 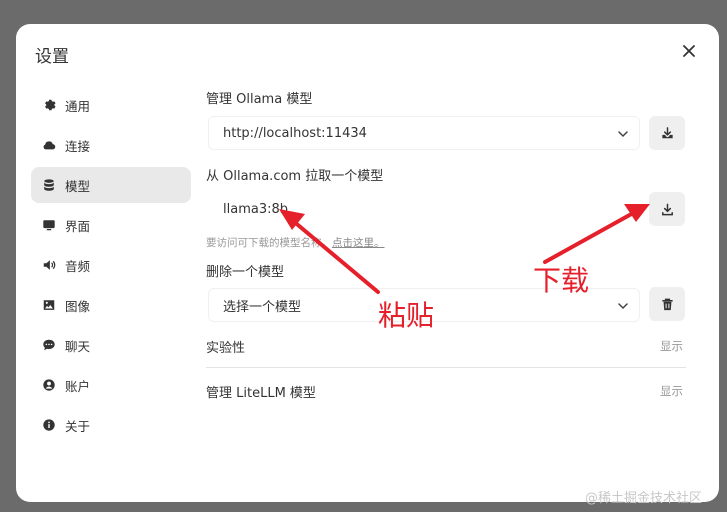 What do you see at coordinates (596, 234) in the screenshot?
I see `download-arrow` at bounding box center [596, 234].